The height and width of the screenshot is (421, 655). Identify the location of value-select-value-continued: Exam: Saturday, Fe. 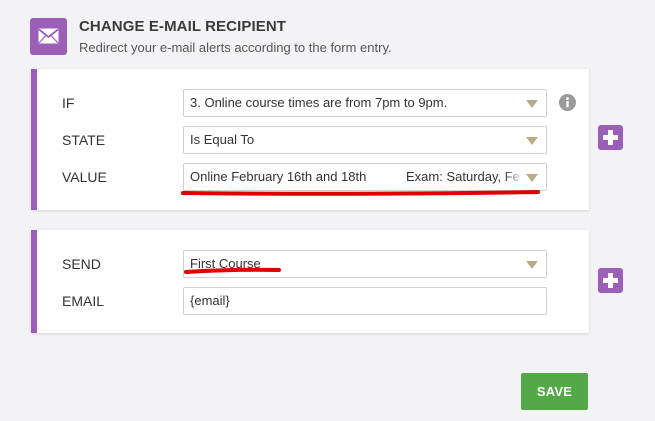
(463, 176).